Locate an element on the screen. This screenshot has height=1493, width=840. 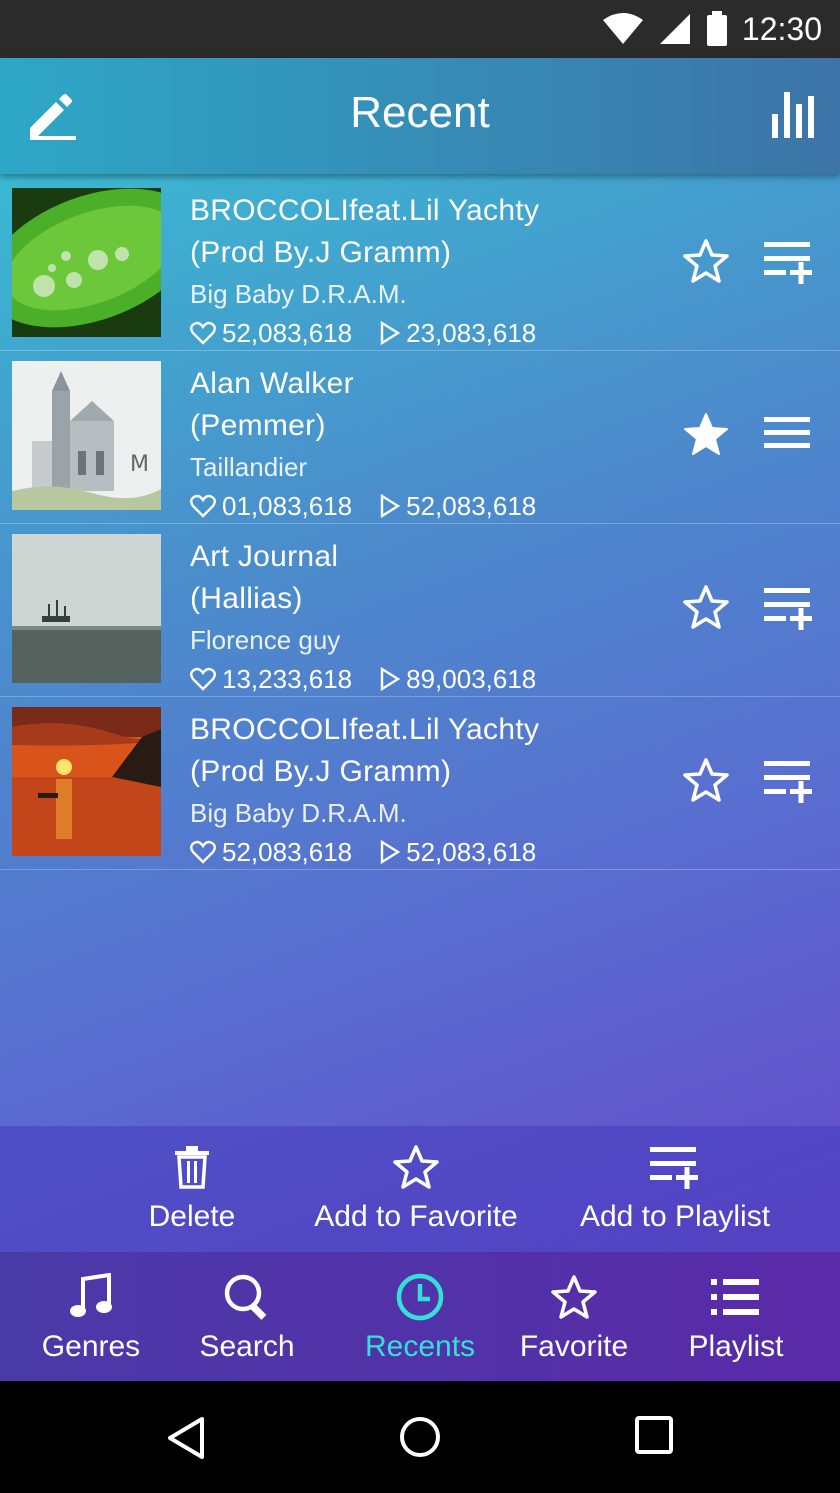
play-count: 89,003,618 is located at coordinates (471, 679).